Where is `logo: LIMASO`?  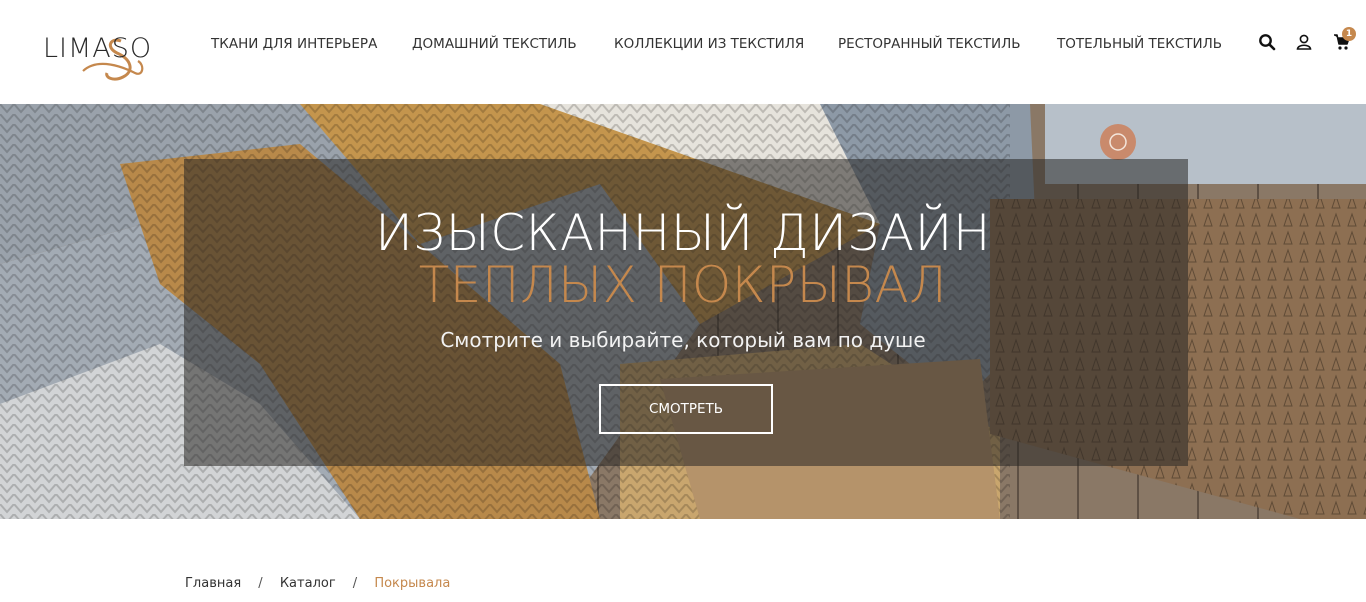 logo: LIMASO is located at coordinates (108, 56).